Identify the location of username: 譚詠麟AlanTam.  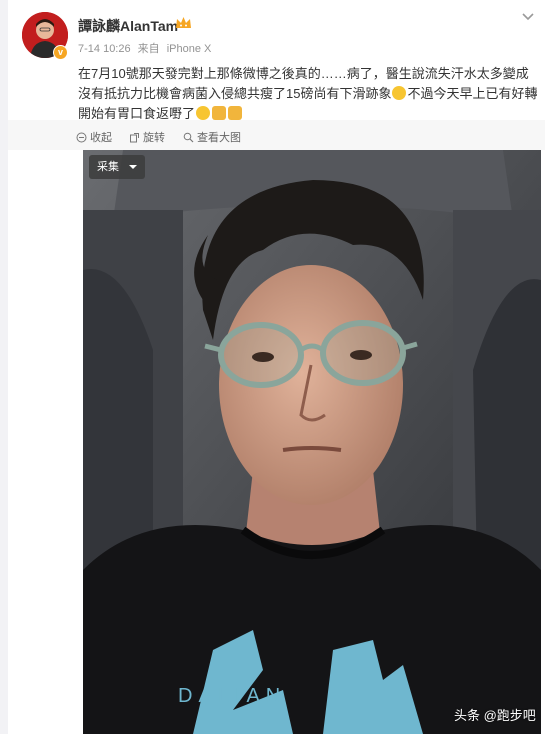
(128, 26).